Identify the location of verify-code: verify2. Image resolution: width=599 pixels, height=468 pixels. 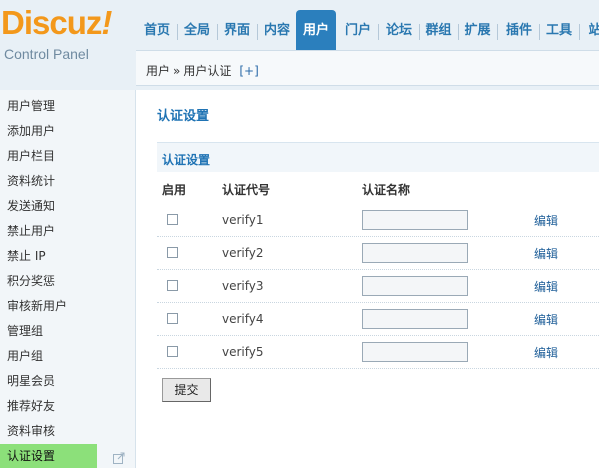
(243, 253).